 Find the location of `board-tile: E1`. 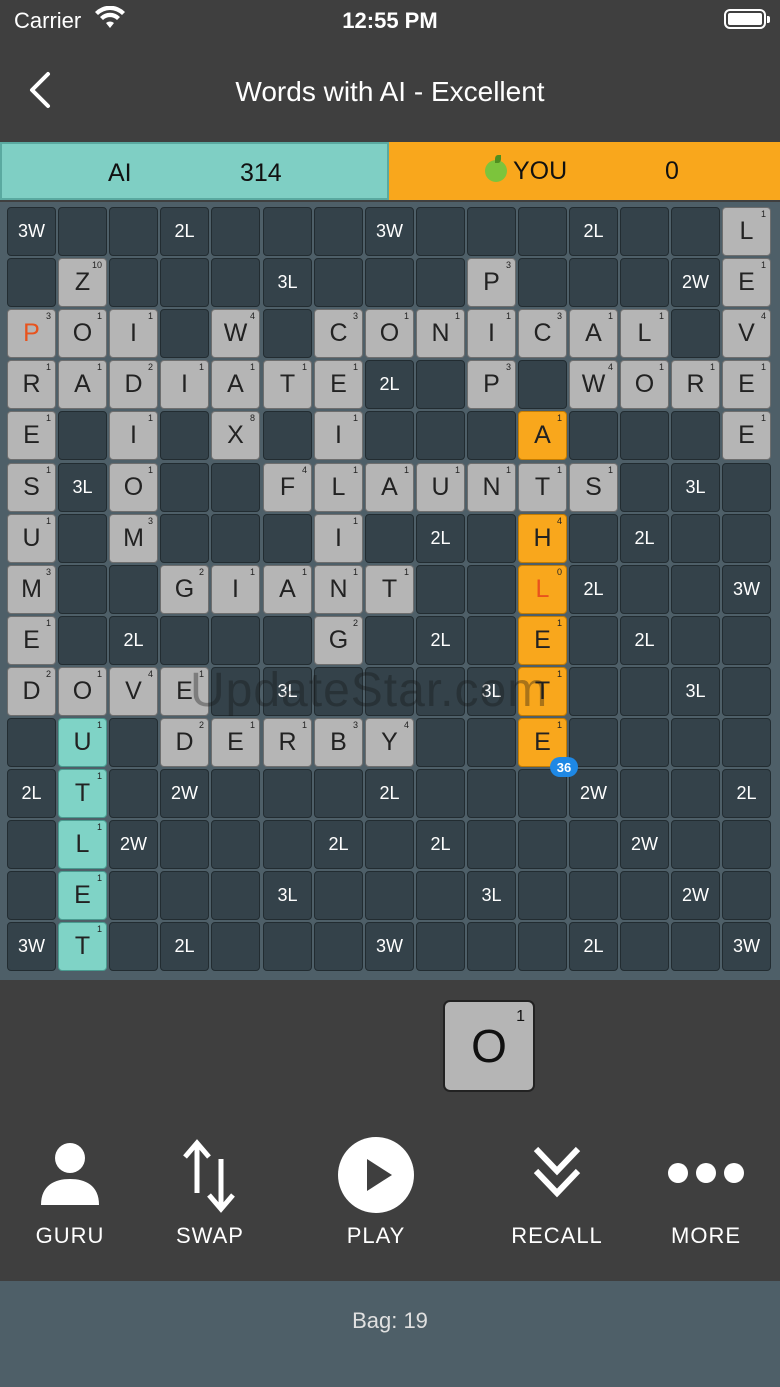

board-tile: E1 is located at coordinates (542, 640).